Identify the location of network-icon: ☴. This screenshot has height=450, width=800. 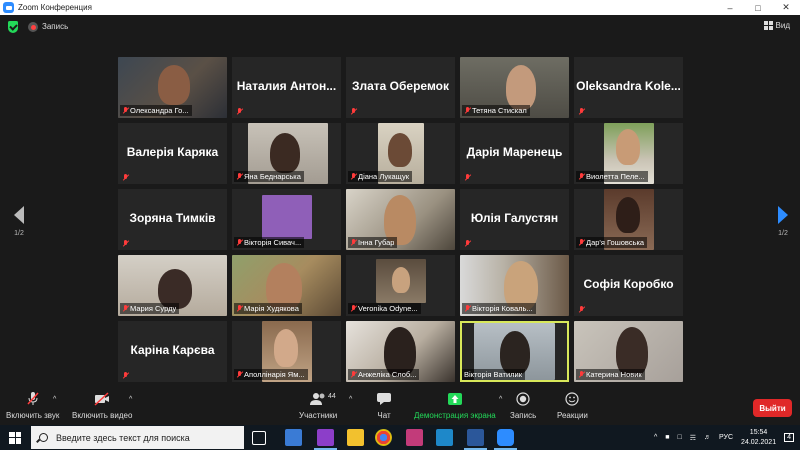
(693, 438).